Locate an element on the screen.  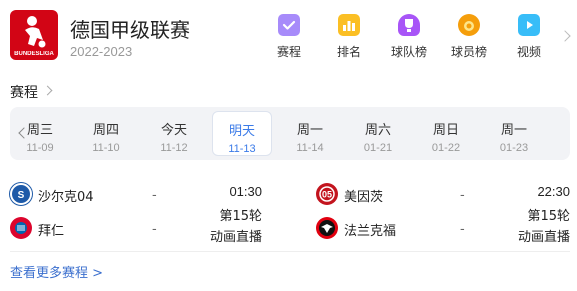
svg-text: 05 is located at coordinates (327, 195).